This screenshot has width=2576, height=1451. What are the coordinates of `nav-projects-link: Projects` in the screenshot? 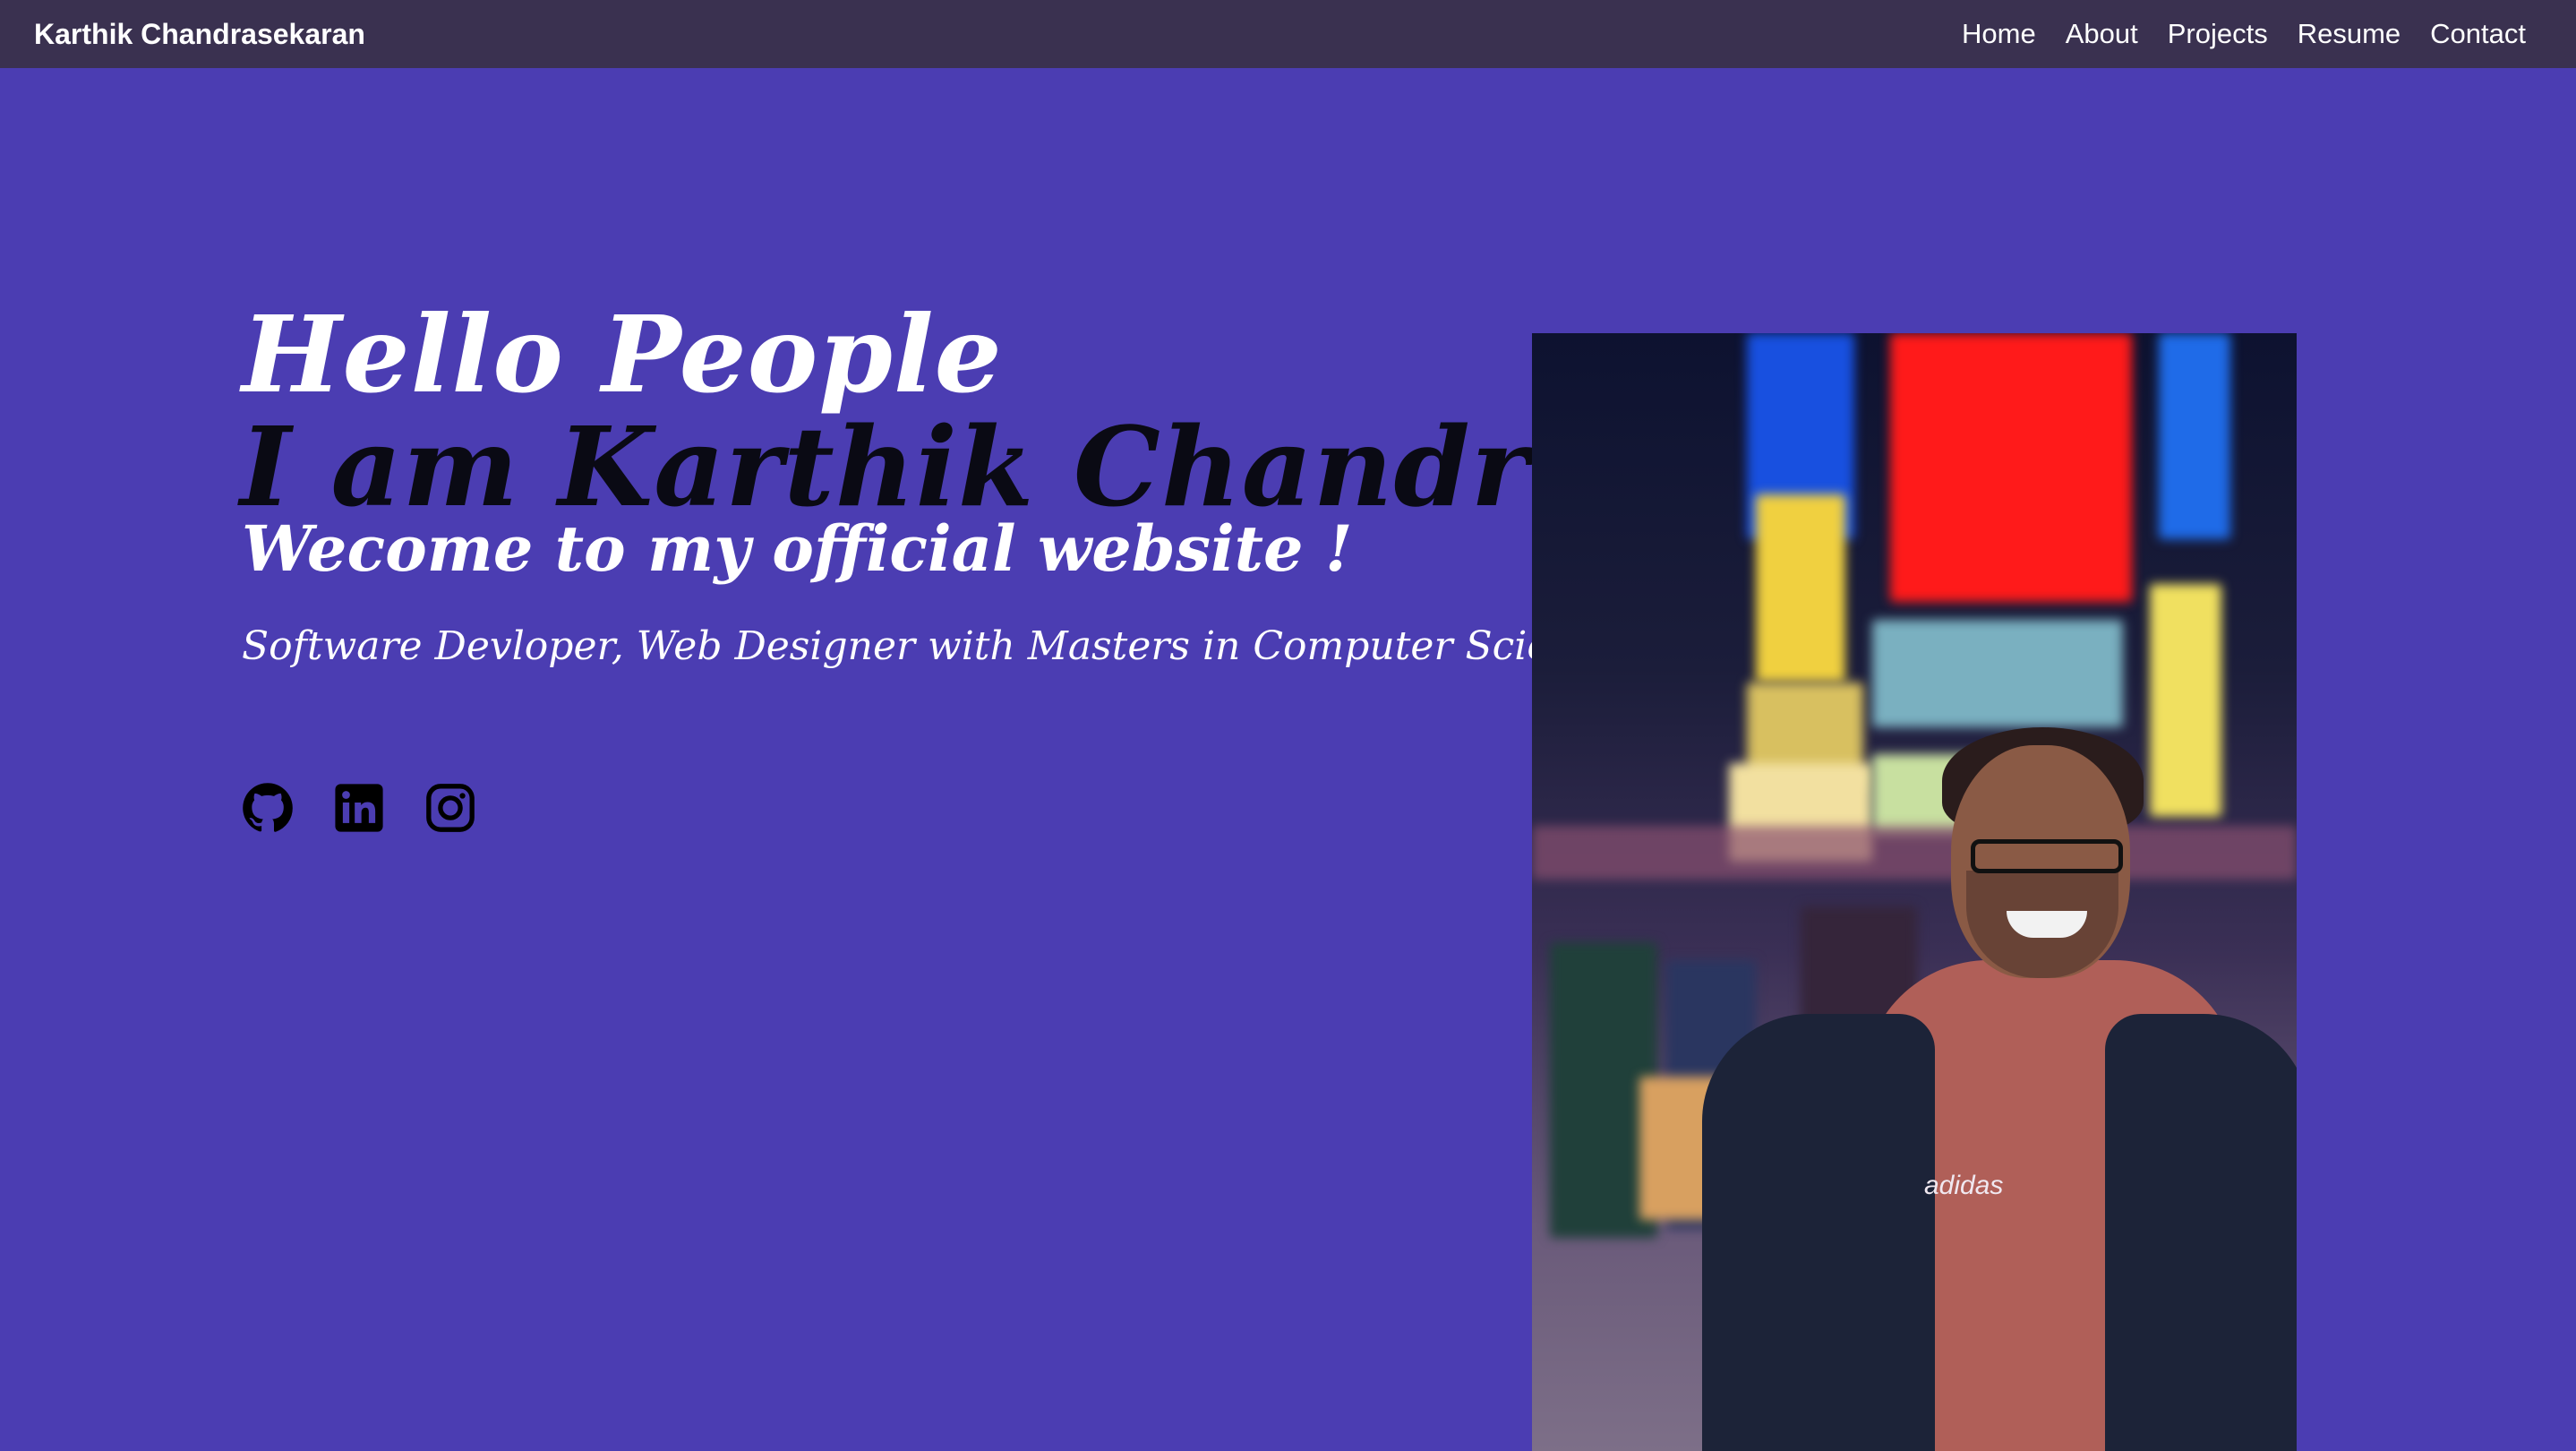 It's located at (2218, 34).